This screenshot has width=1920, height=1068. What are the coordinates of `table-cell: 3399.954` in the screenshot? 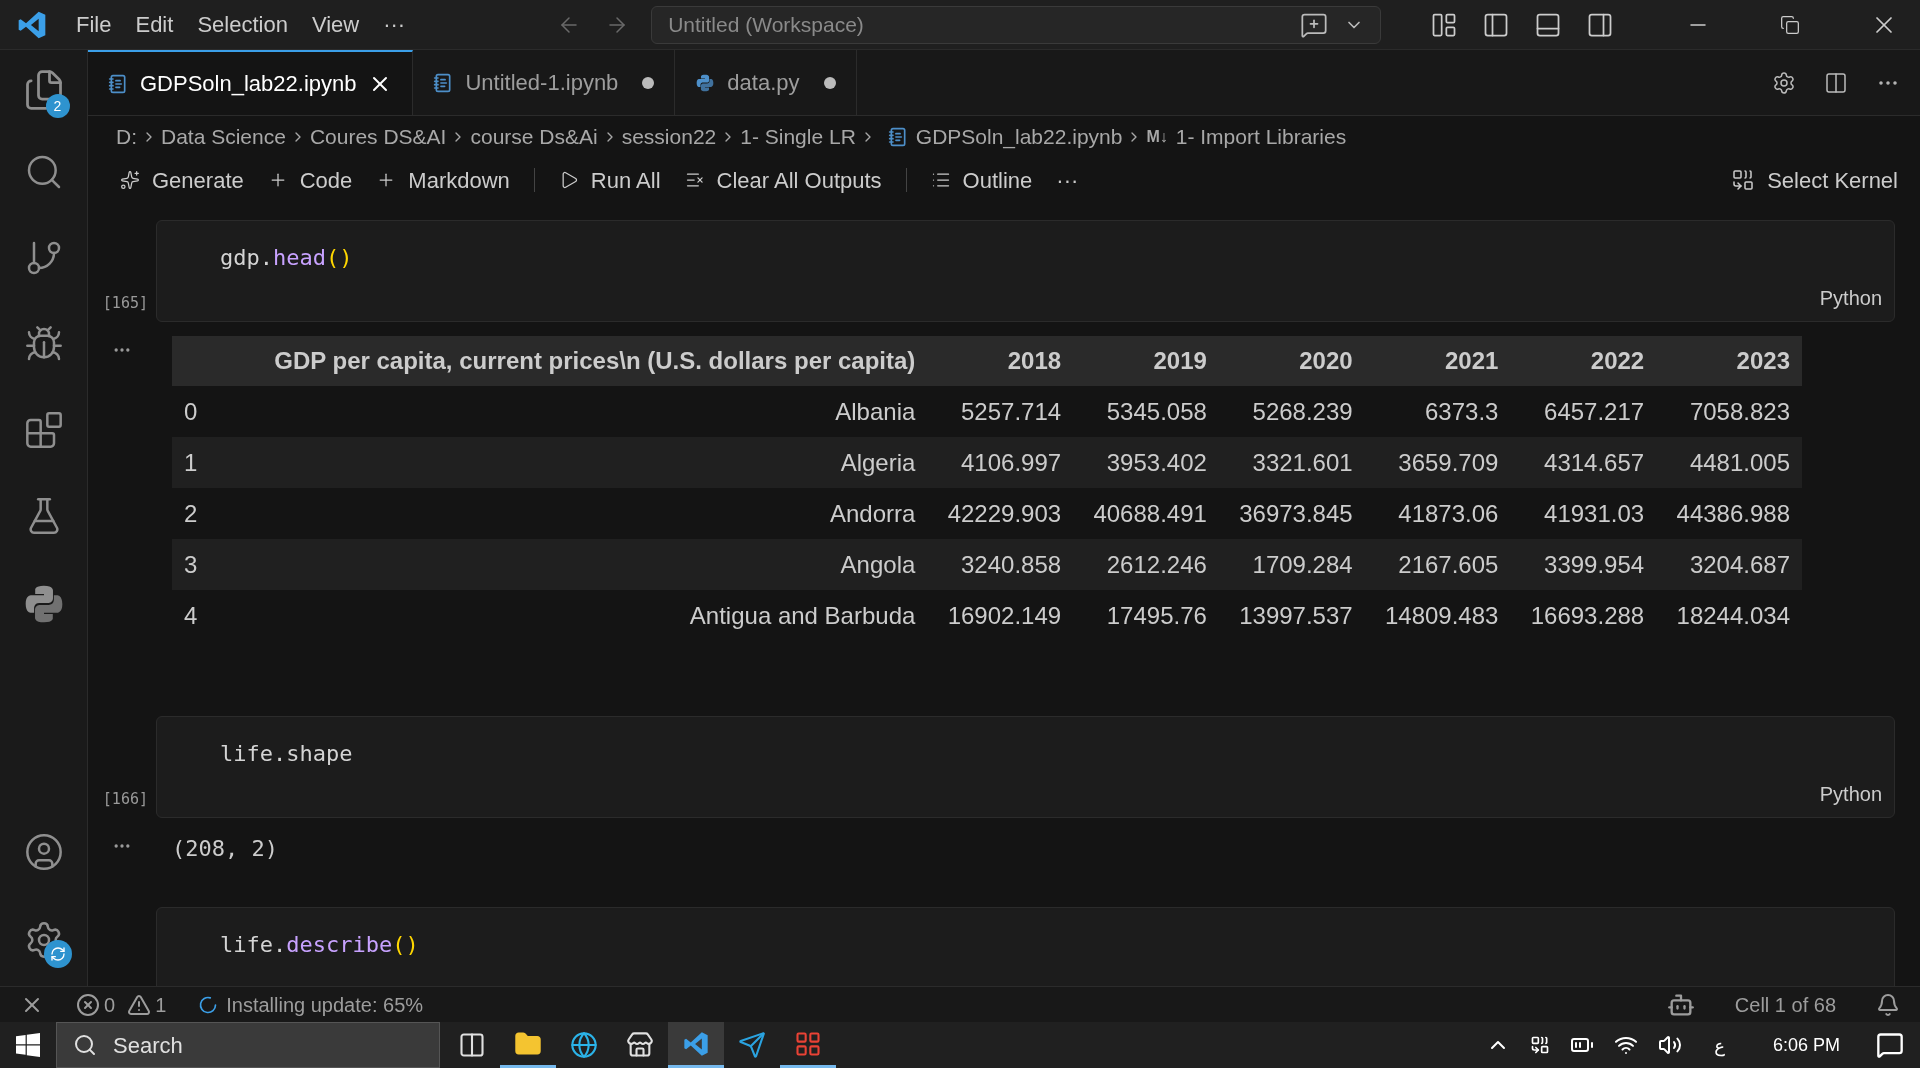 It's located at (1583, 564).